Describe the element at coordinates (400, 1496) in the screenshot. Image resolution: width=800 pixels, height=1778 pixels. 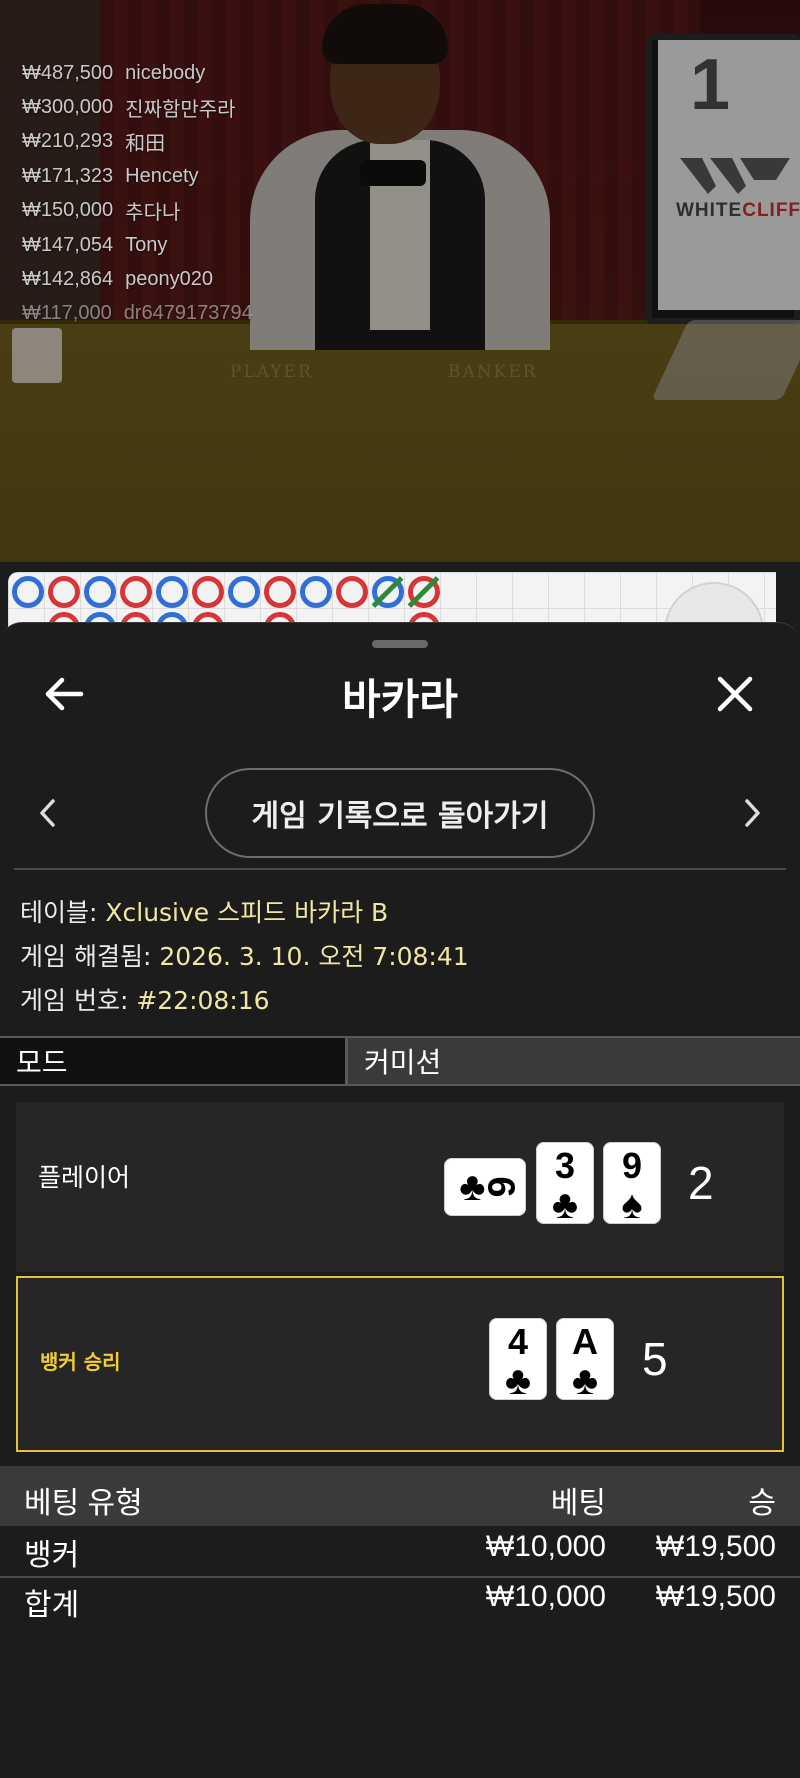
I see `bets-table-header: 베팅 유형 베팅 승` at that location.